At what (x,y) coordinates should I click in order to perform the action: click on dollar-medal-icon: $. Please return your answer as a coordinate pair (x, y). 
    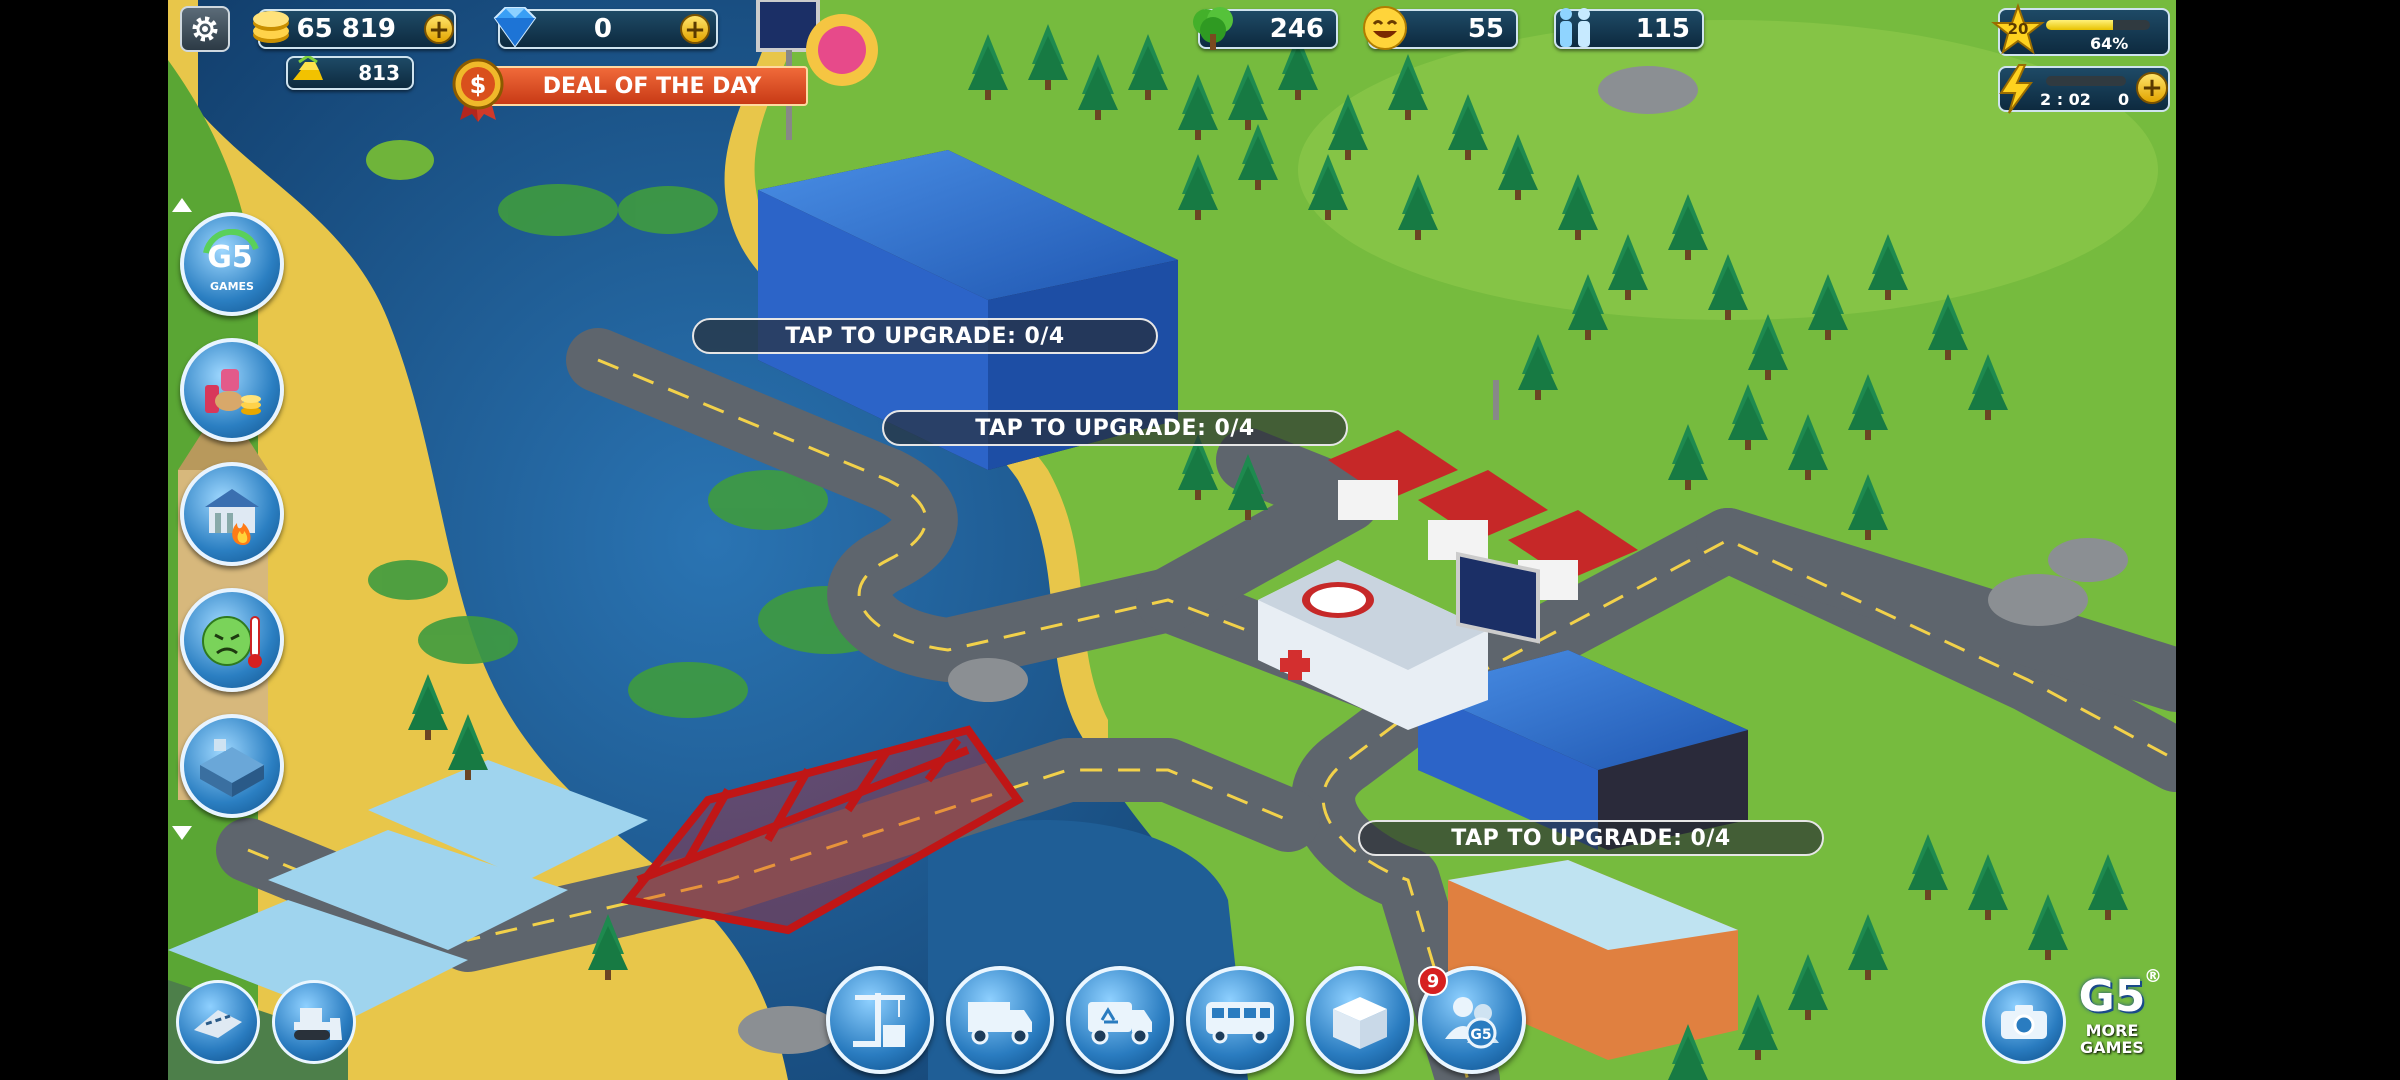
    Looking at the image, I should click on (478, 89).